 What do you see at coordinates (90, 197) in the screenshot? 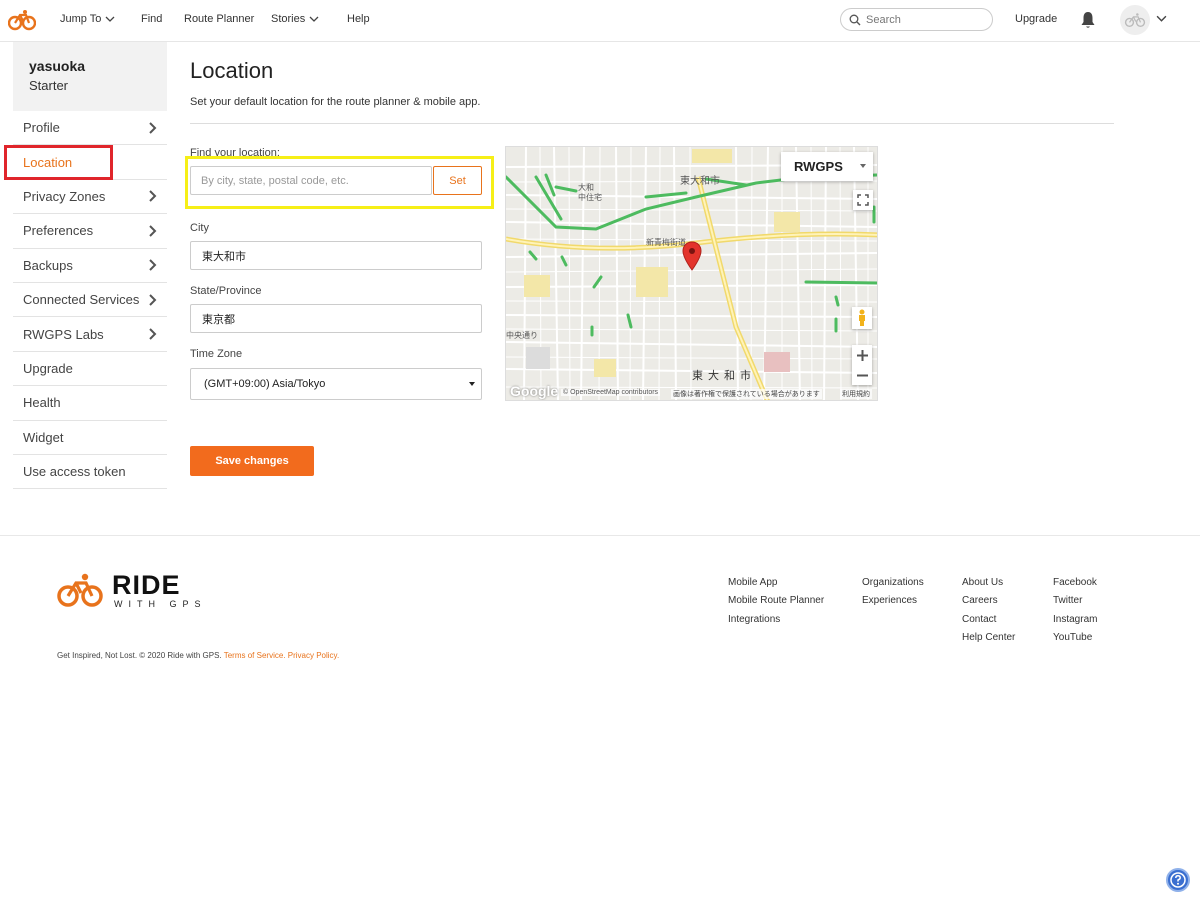
I see `sidebar-item-privacy-zones: Privacy Zones` at bounding box center [90, 197].